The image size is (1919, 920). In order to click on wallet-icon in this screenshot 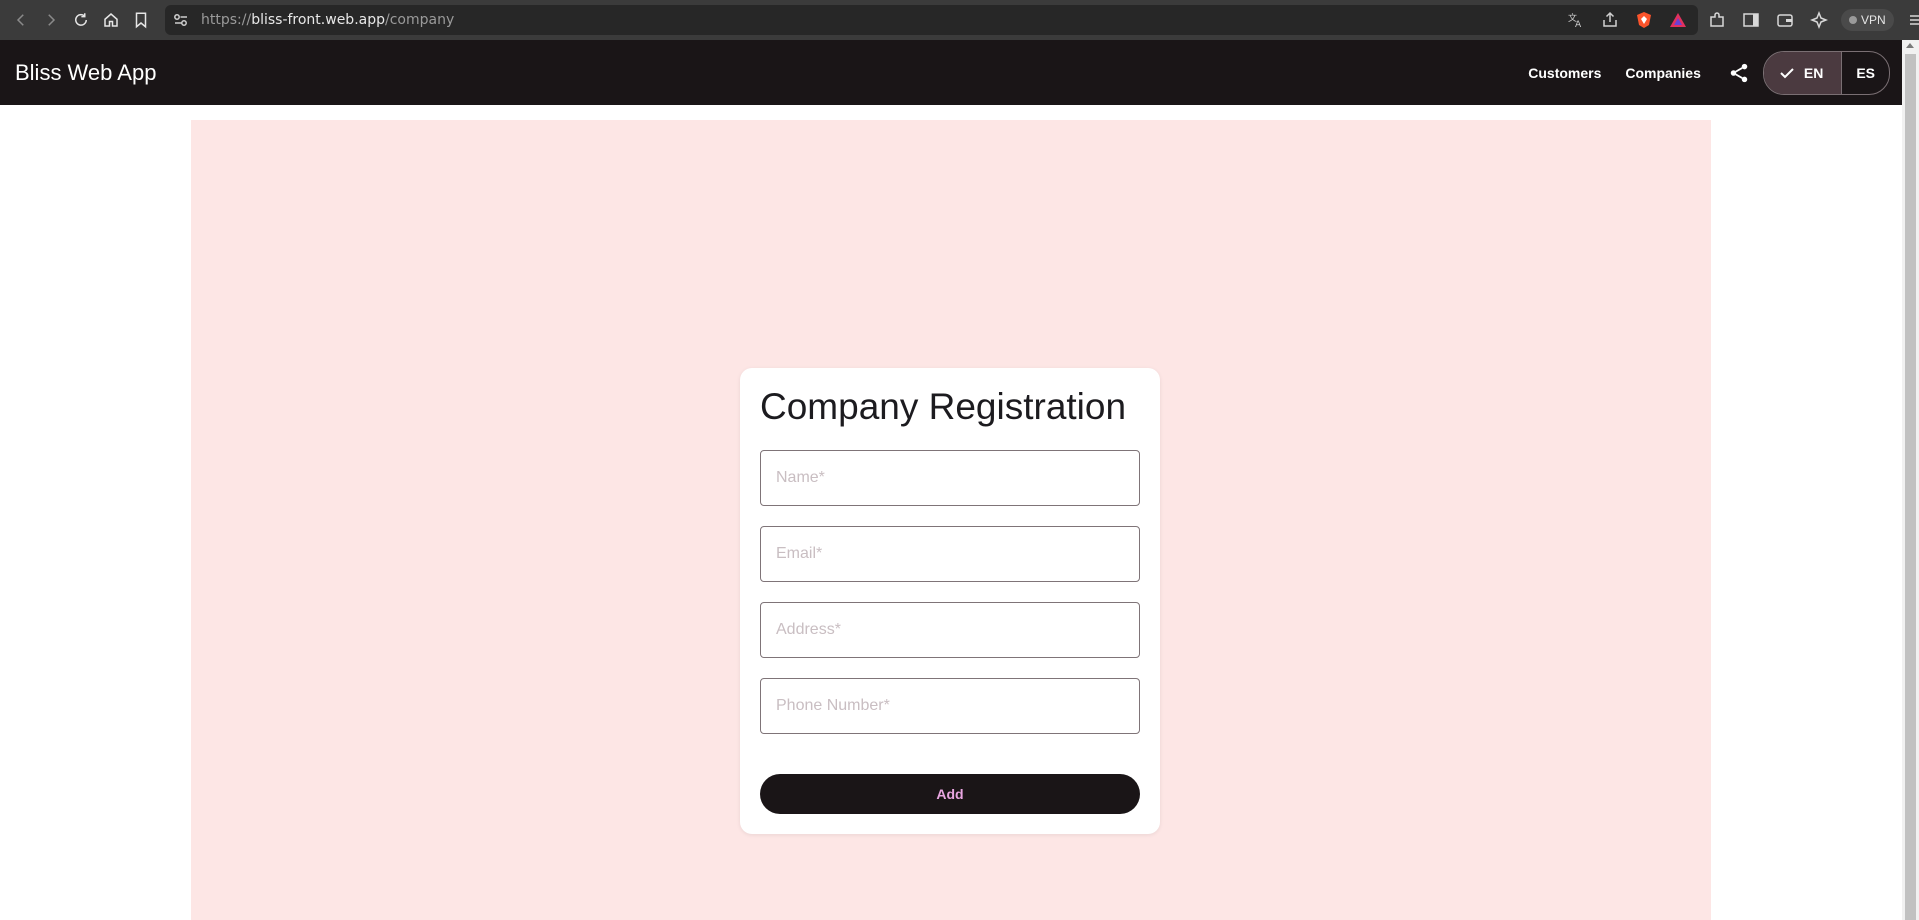, I will do `click(1785, 20)`.